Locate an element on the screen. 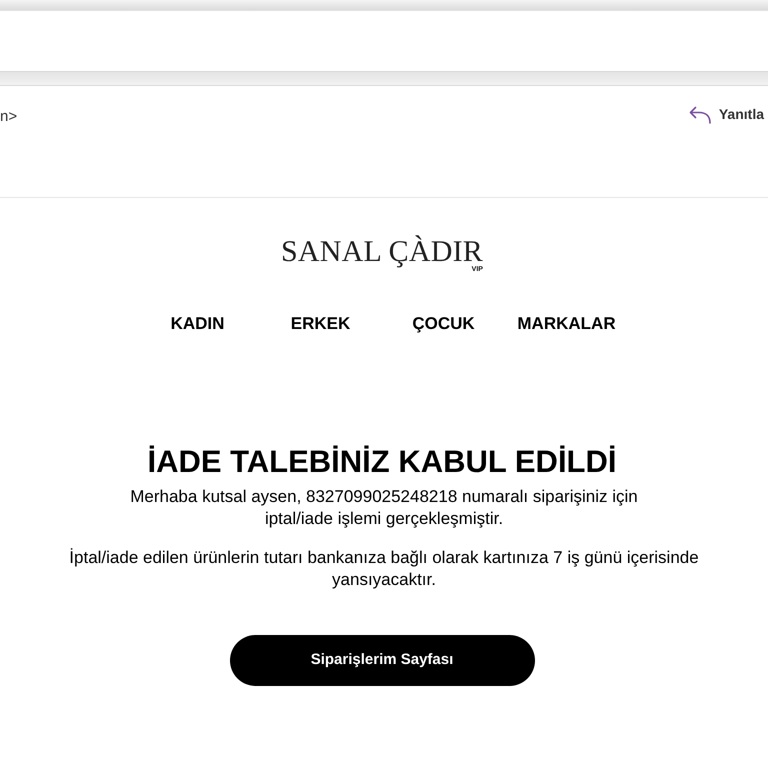 Image resolution: width=768 pixels, height=768 pixels. sender-address-text: n> is located at coordinates (9, 117).